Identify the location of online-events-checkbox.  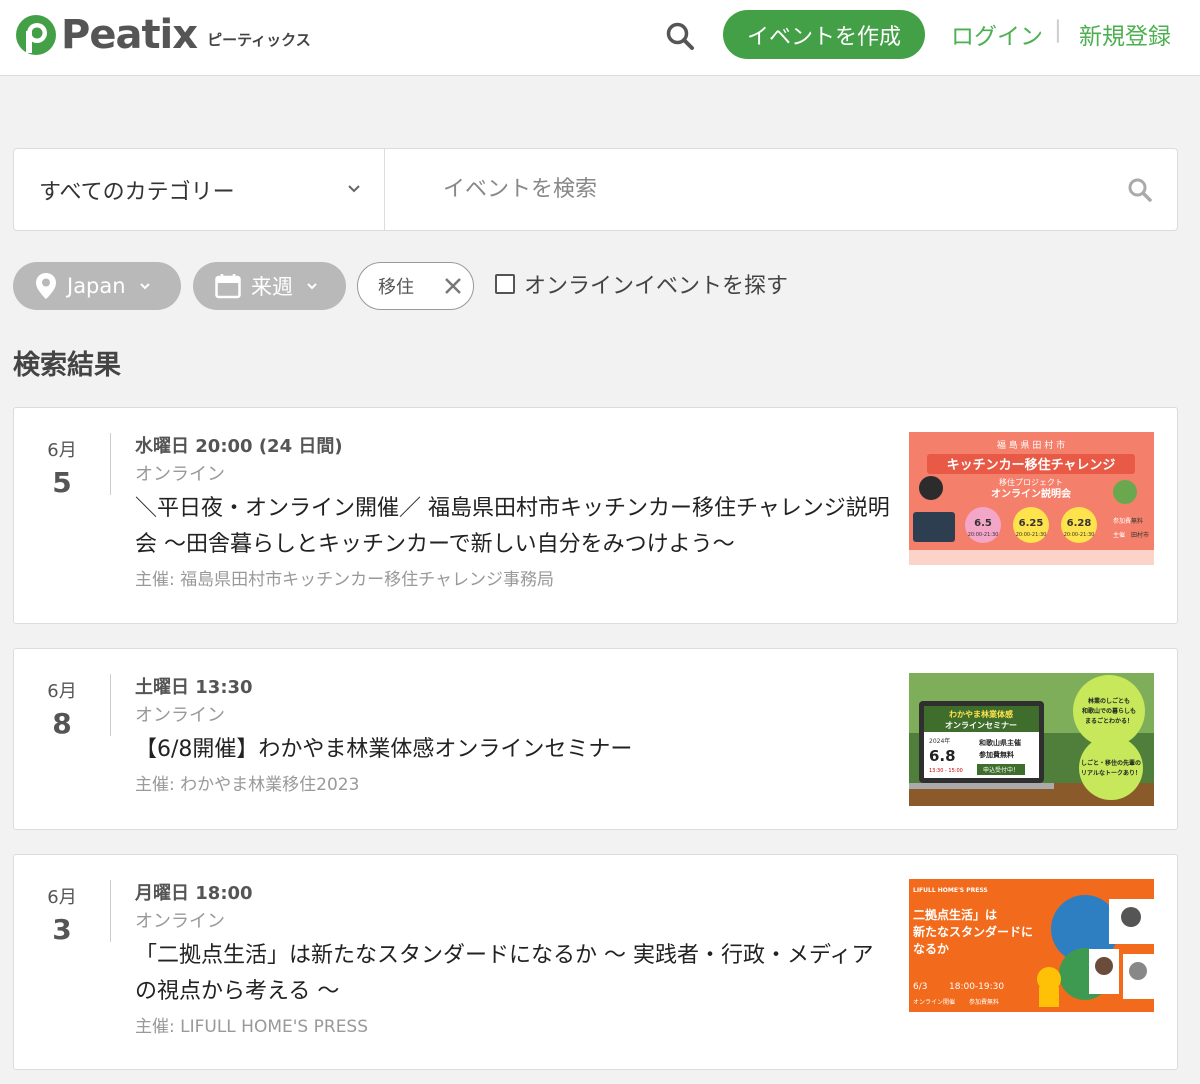
(505, 284).